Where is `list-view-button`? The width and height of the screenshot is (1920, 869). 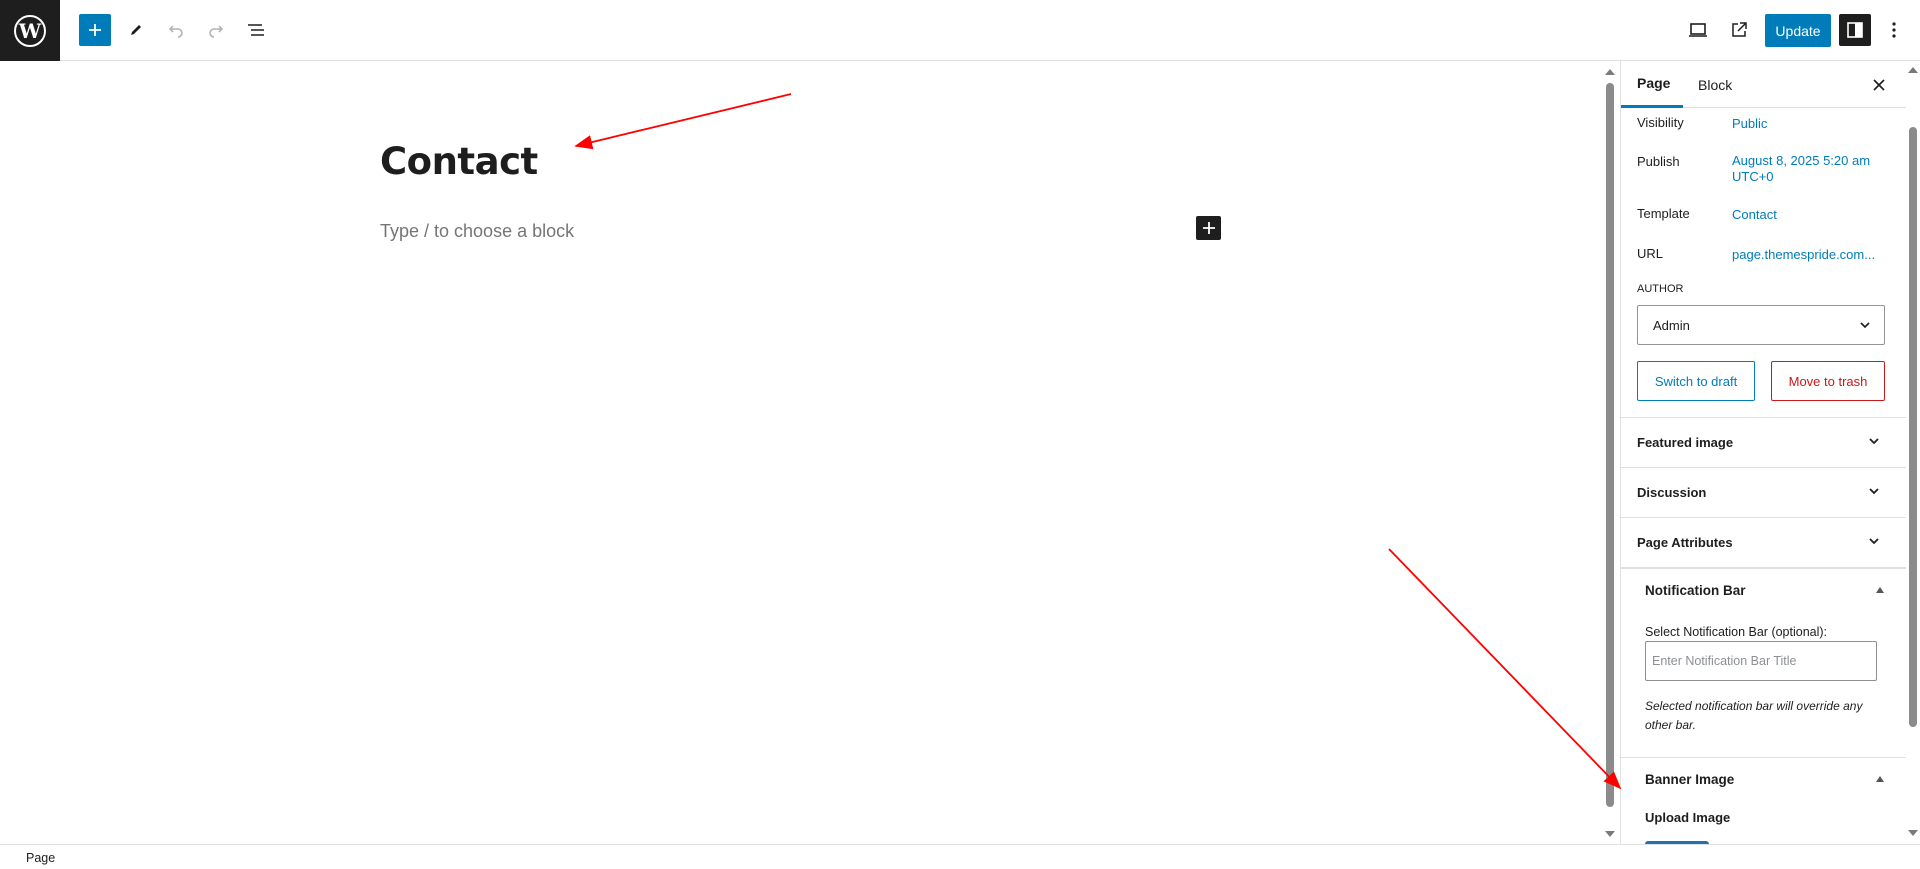
list-view-button is located at coordinates (256, 30).